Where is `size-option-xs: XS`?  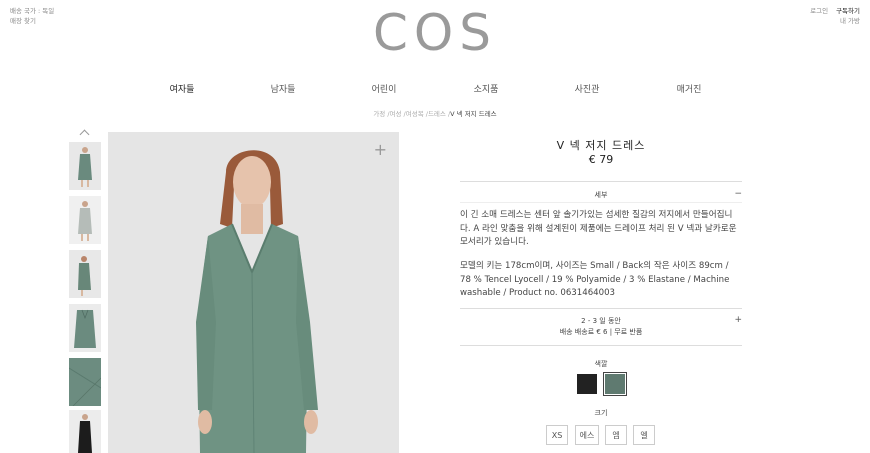
size-option-xs: XS is located at coordinates (557, 435).